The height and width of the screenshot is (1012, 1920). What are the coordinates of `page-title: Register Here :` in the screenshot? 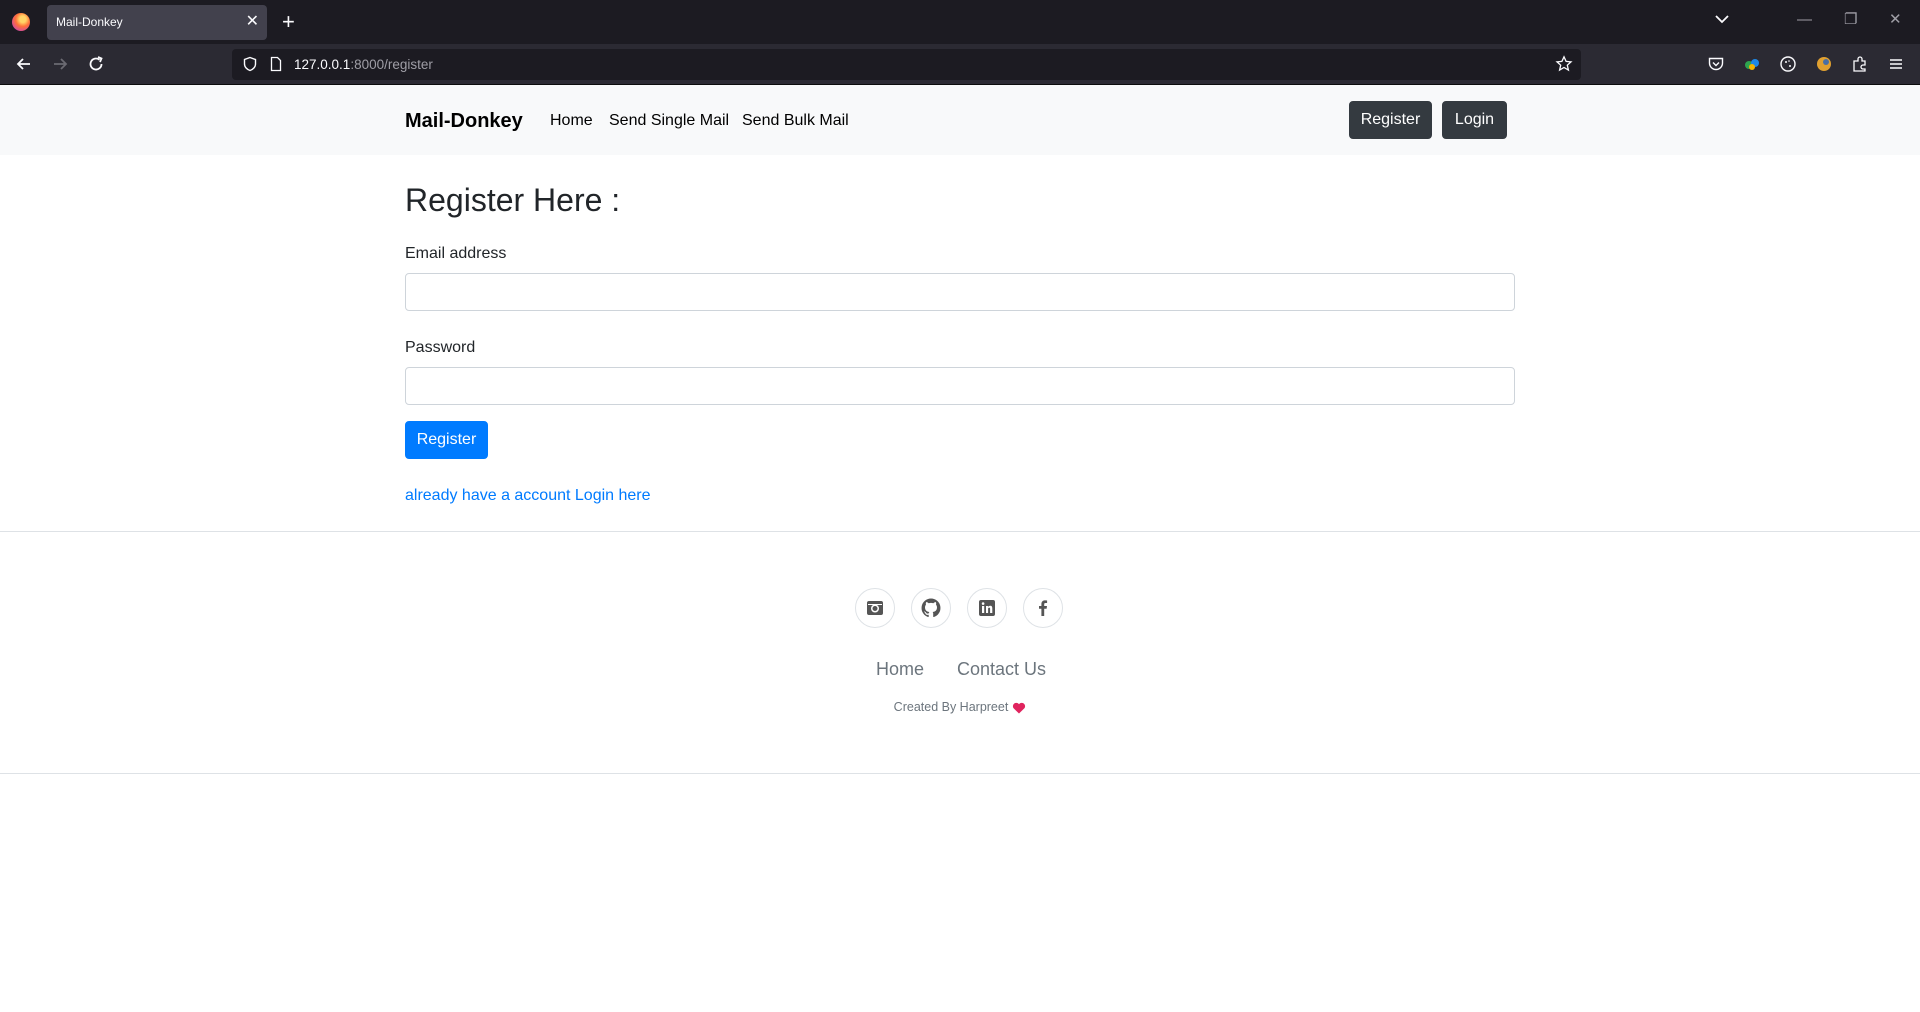 It's located at (513, 200).